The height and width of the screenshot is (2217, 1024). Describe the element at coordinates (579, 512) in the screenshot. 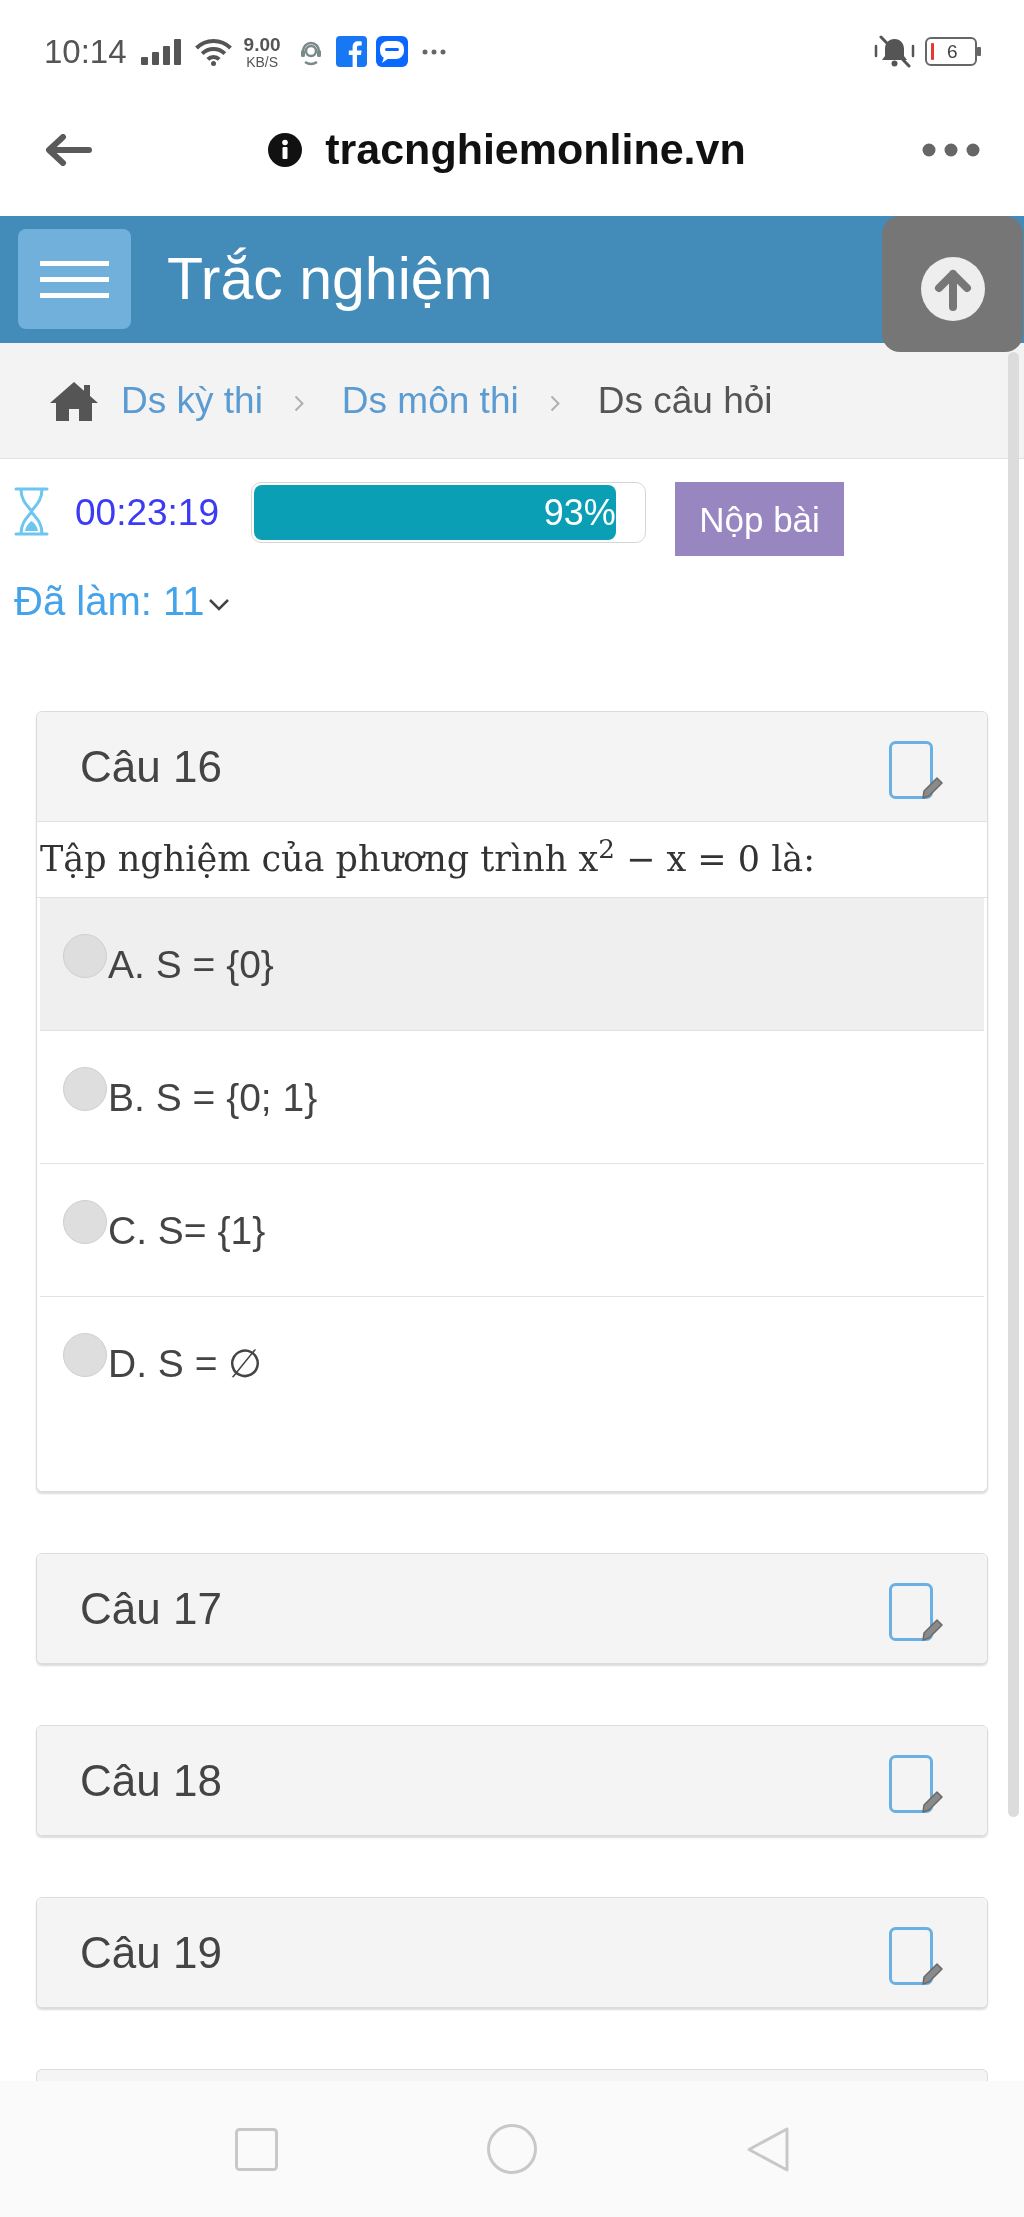

I see `progress-percent: 93%` at that location.